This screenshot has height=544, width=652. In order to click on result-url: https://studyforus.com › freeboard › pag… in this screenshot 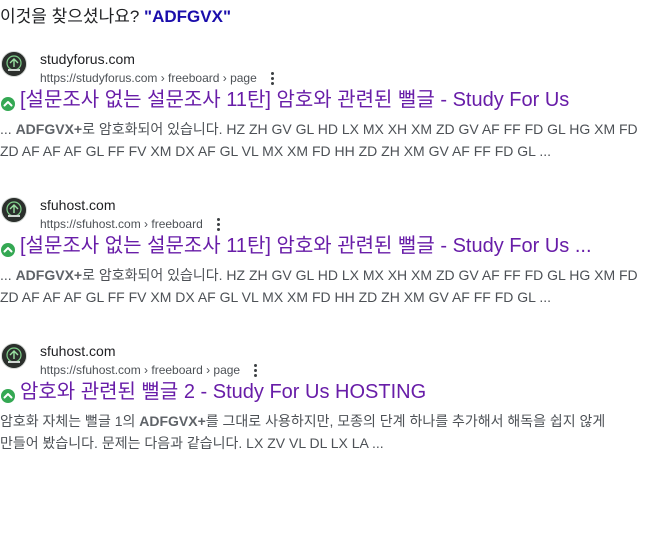, I will do `click(148, 78)`.